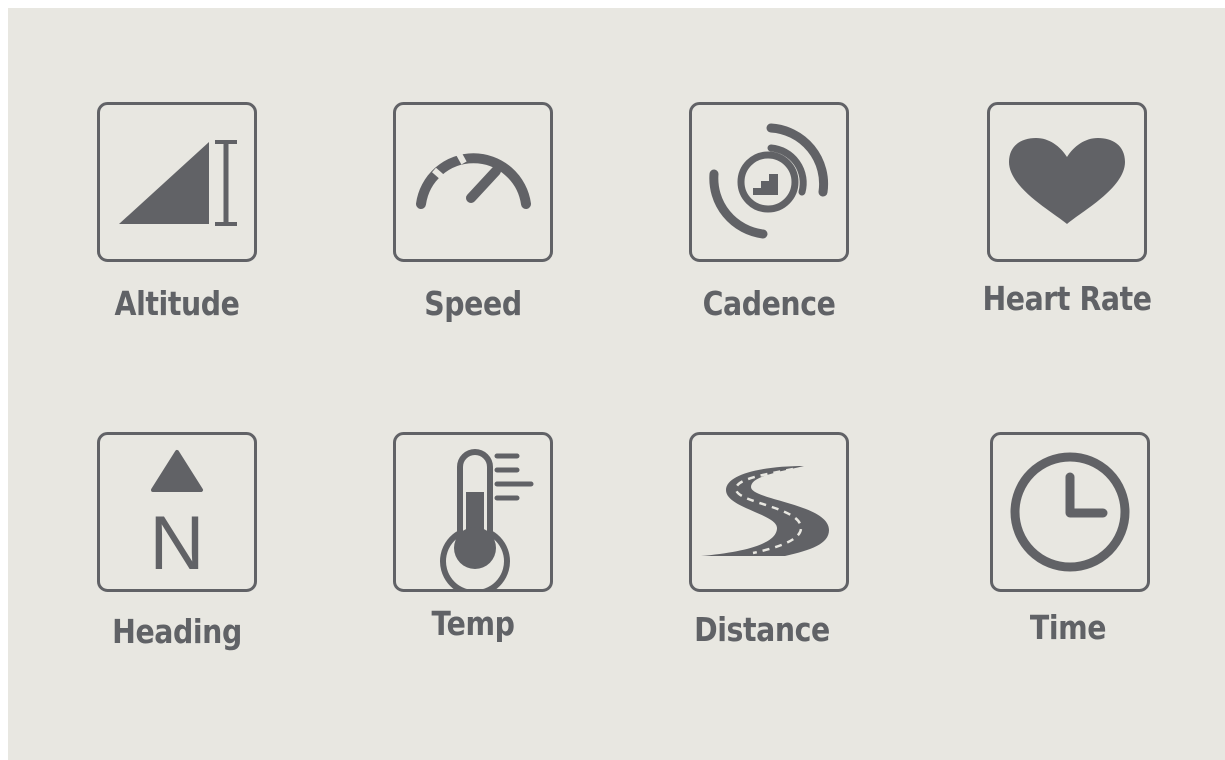 The image size is (1225, 760). I want to click on tile-label-speed: Speed, so click(473, 303).